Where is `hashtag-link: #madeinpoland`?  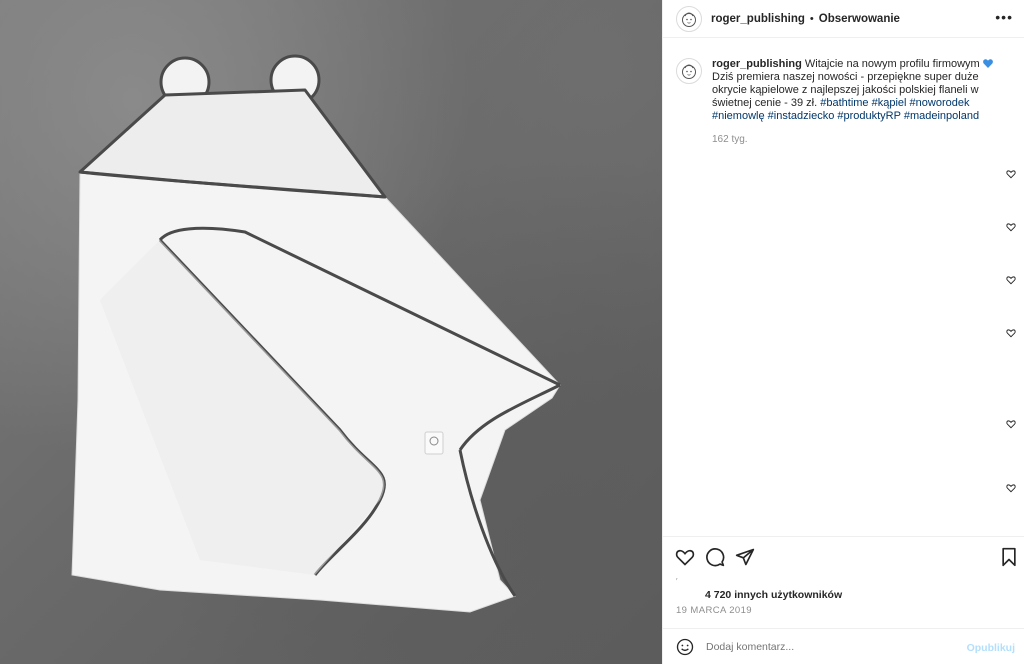 hashtag-link: #madeinpoland is located at coordinates (941, 116).